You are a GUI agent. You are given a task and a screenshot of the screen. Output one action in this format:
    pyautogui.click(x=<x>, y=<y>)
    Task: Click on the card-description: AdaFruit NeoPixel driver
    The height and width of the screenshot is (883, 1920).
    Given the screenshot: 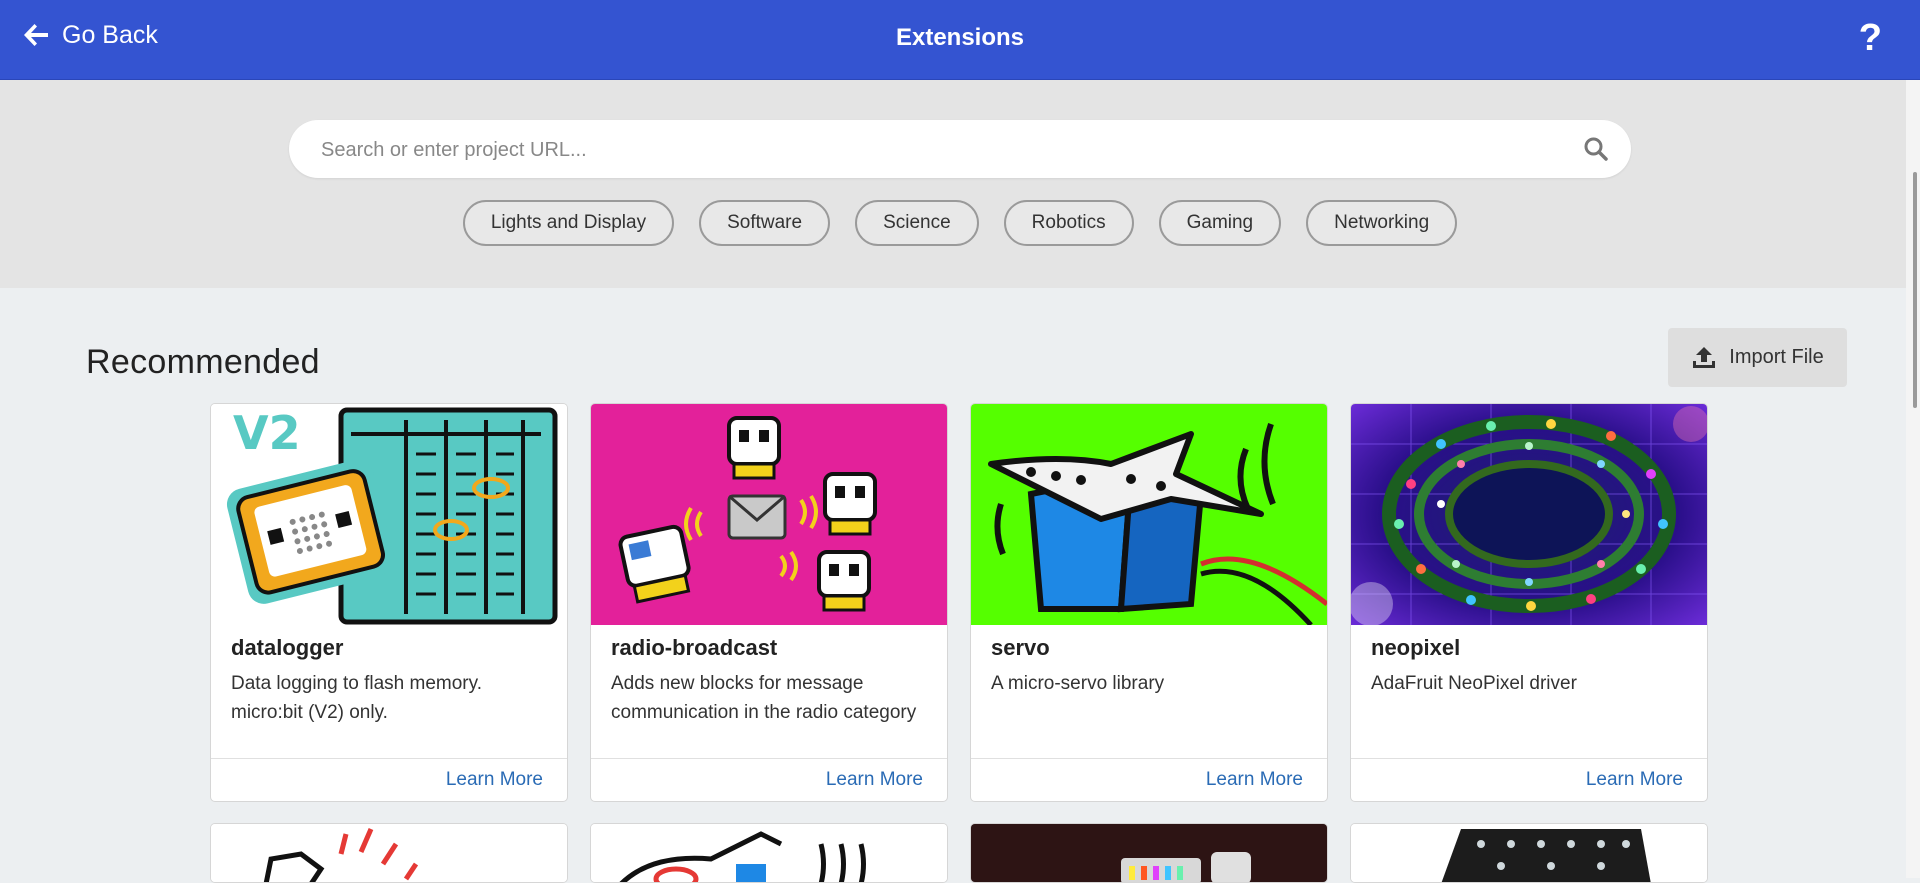 What is the action you would take?
    pyautogui.click(x=1474, y=683)
    